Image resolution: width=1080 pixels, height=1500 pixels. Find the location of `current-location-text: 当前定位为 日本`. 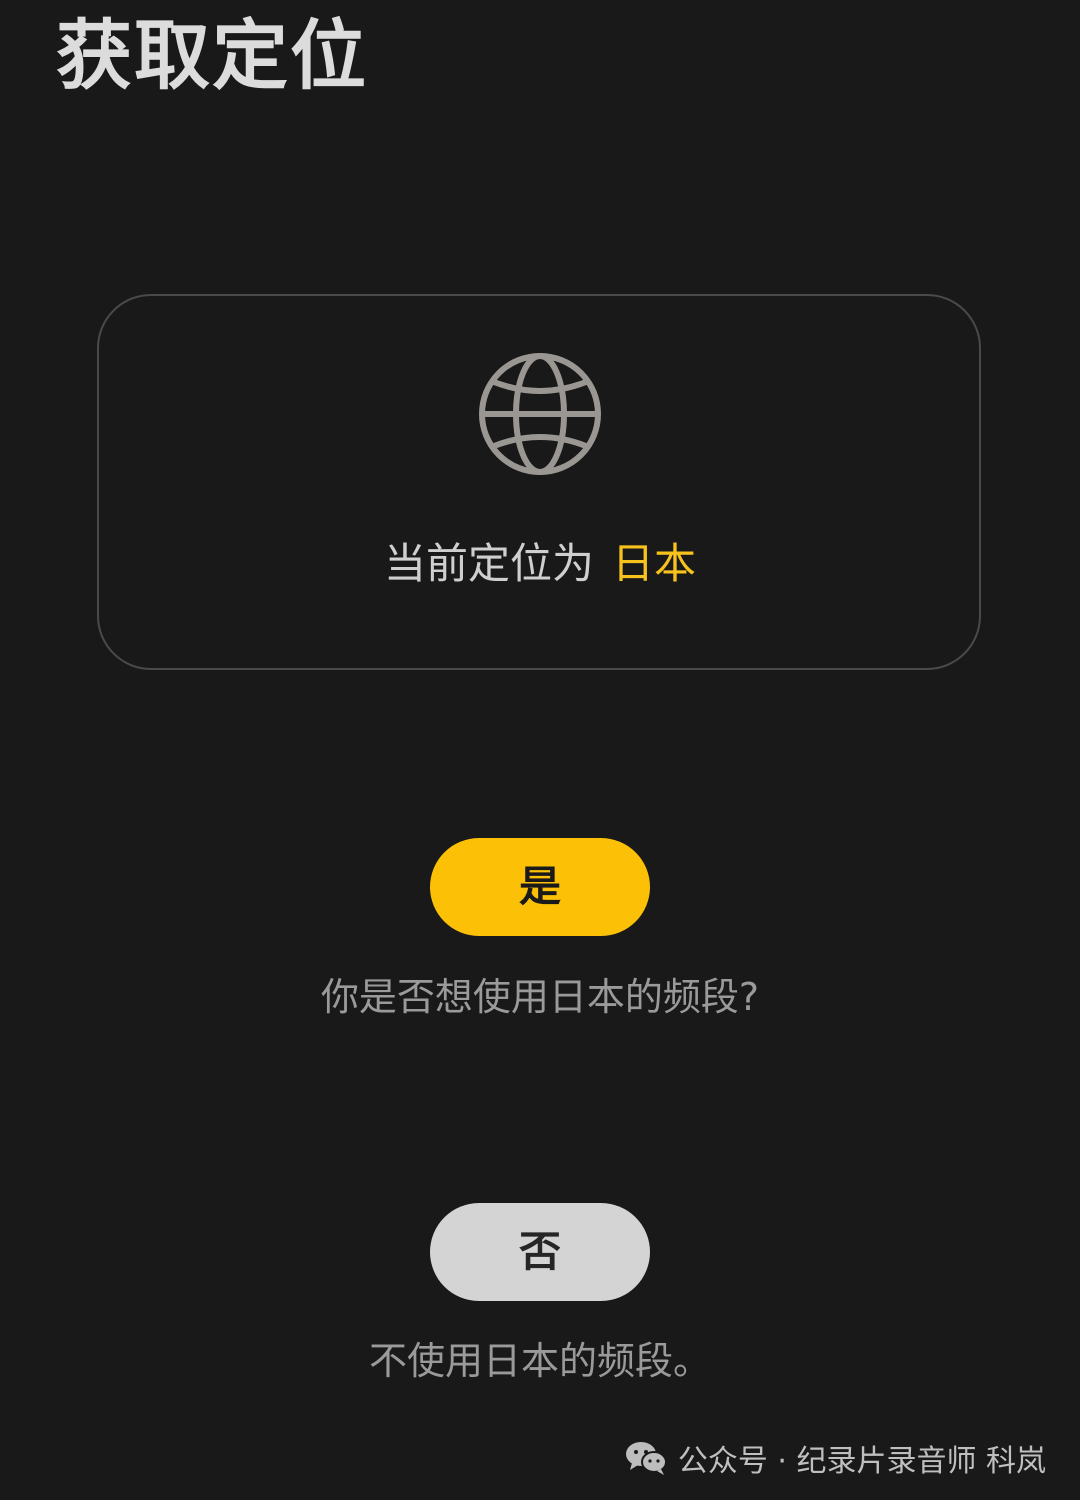

current-location-text: 当前定位为 日本 is located at coordinates (540, 564).